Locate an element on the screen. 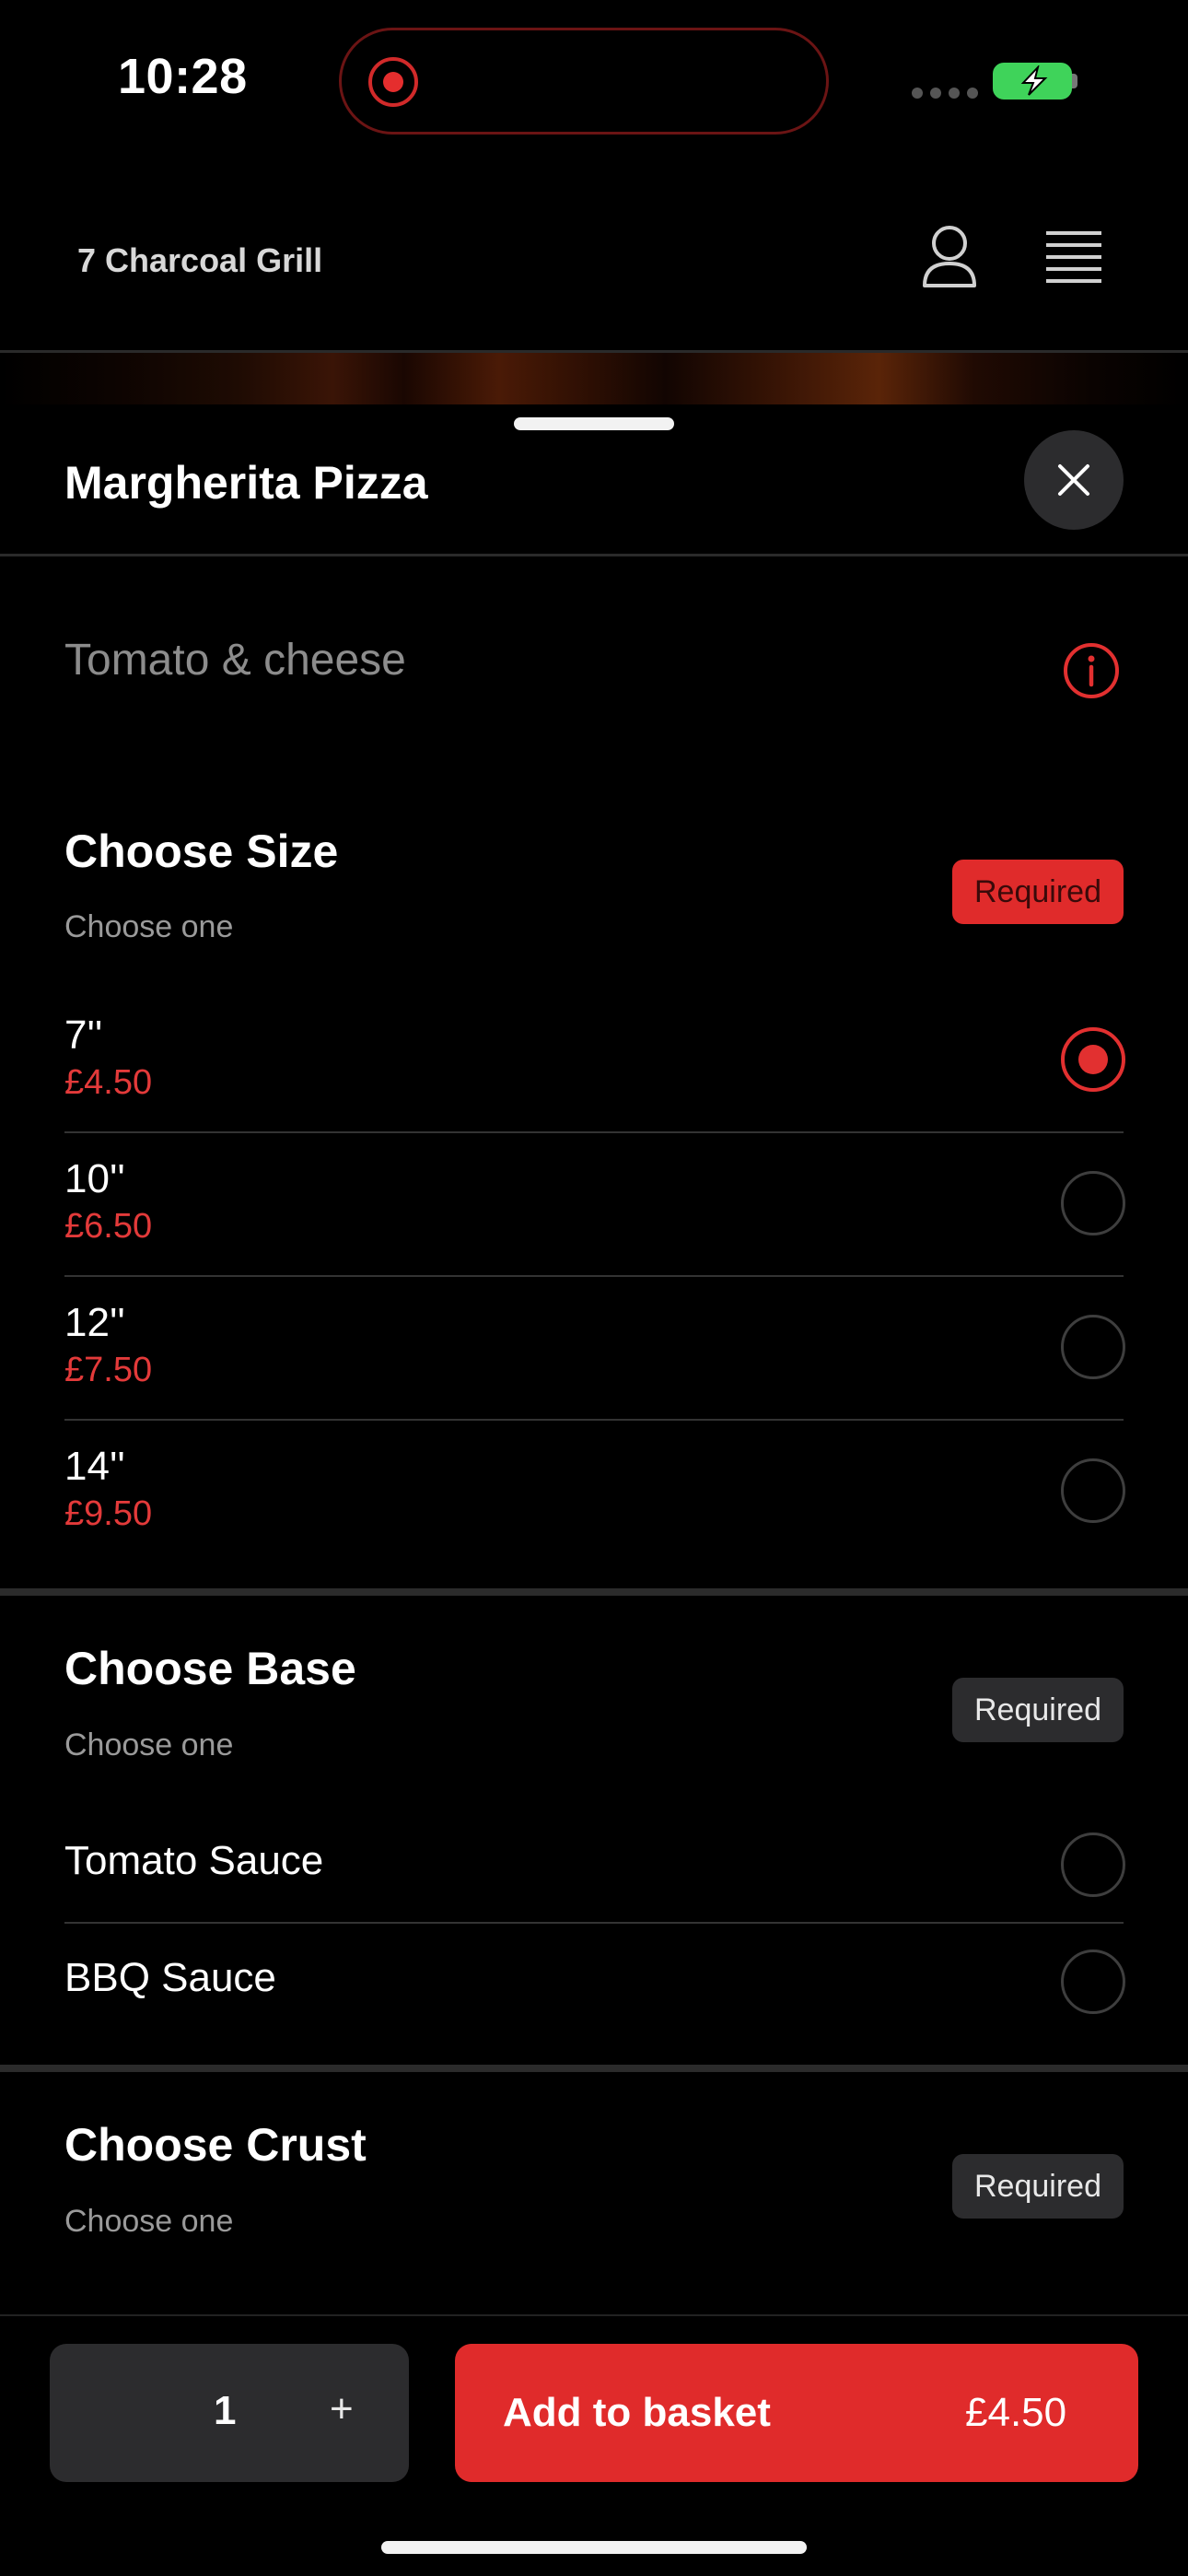  size-option-name: 14'' is located at coordinates (94, 1467).